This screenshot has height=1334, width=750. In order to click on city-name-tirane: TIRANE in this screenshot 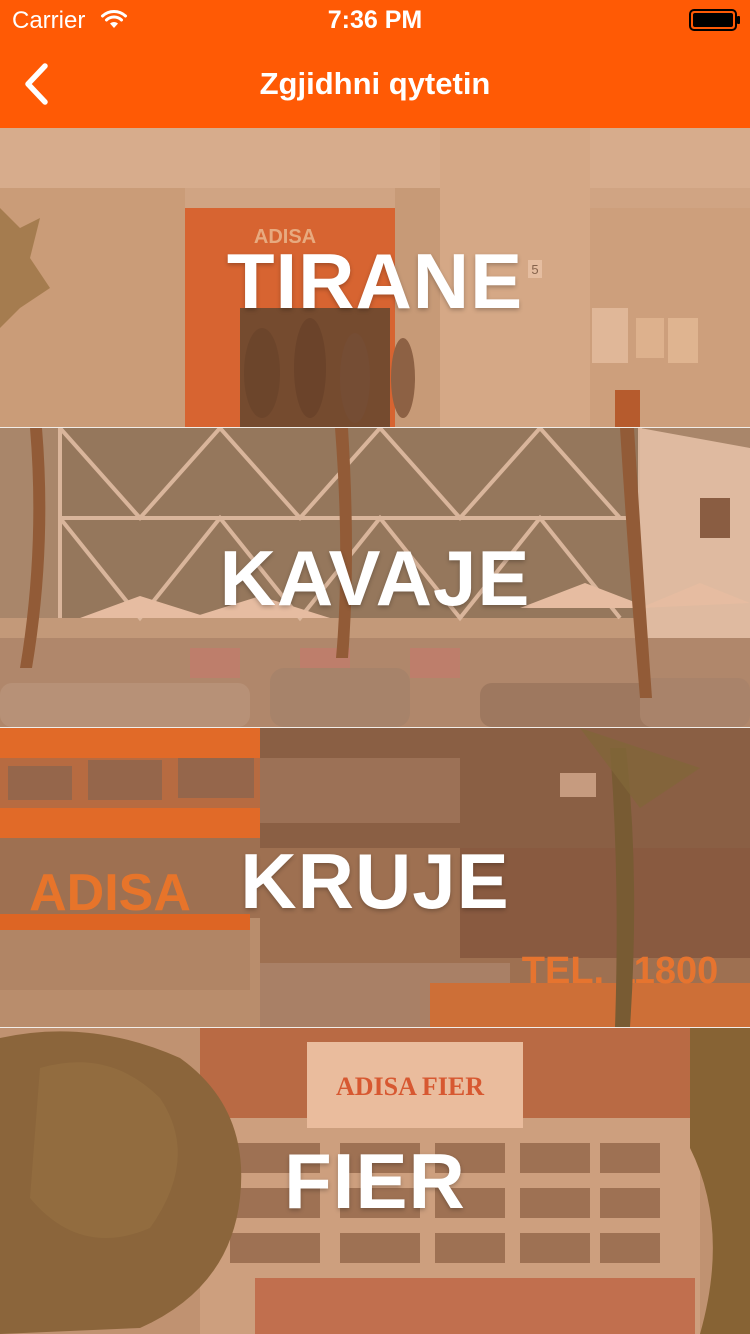, I will do `click(375, 281)`.